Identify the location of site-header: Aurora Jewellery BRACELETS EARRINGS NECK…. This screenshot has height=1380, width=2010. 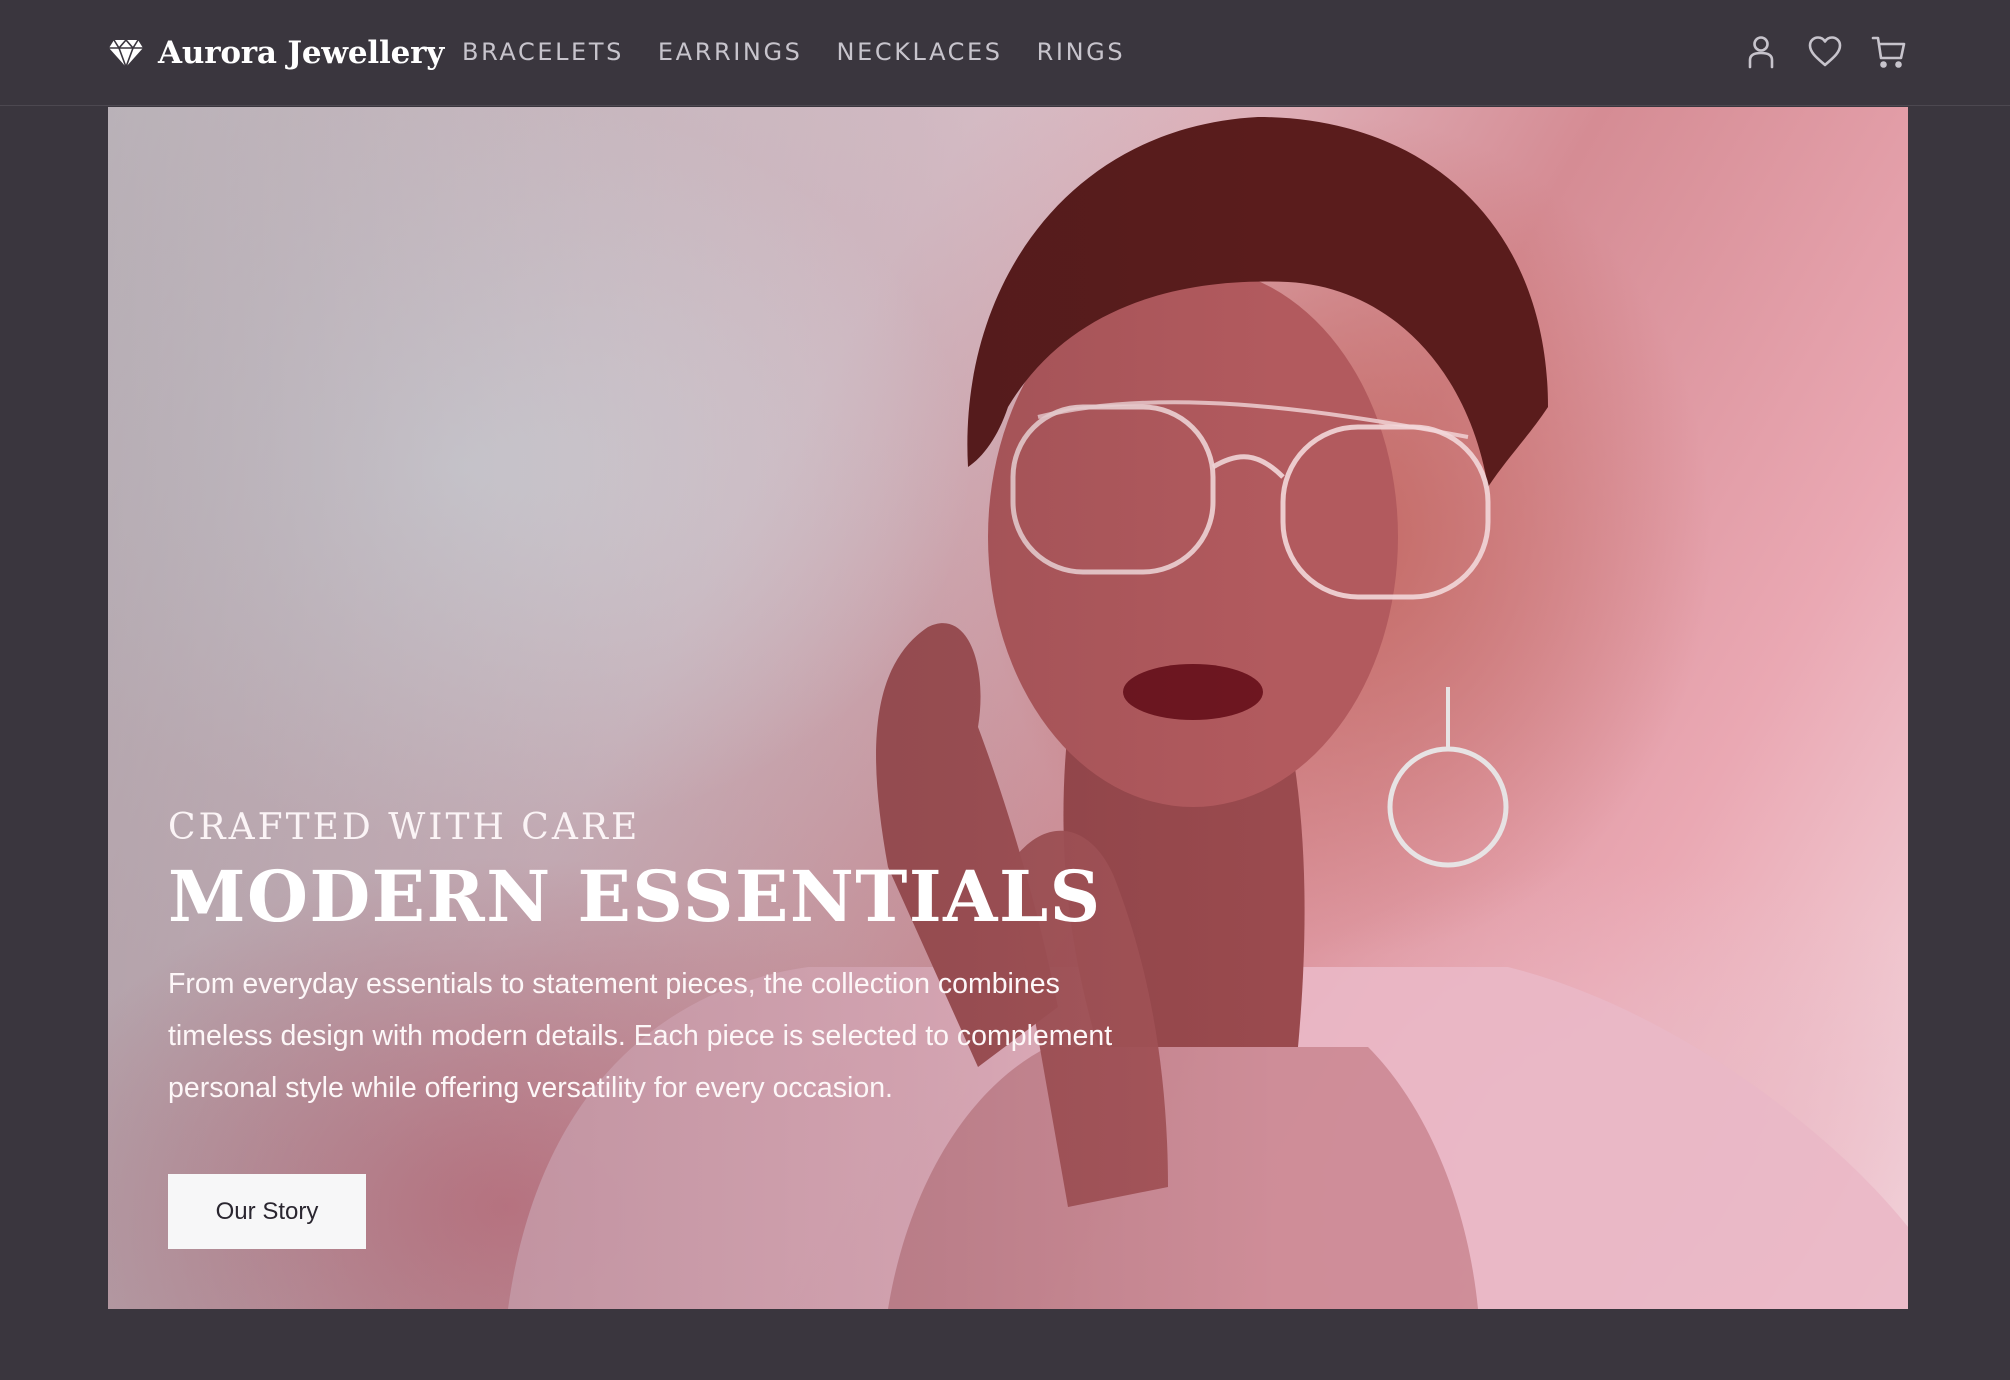
(1005, 53).